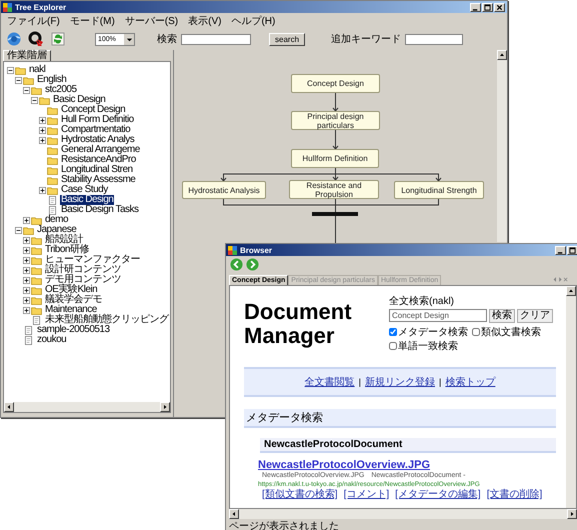 This screenshot has height=530, width=577. Describe the element at coordinates (37, 70) in the screenshot. I see `tree-item: nakl` at that location.